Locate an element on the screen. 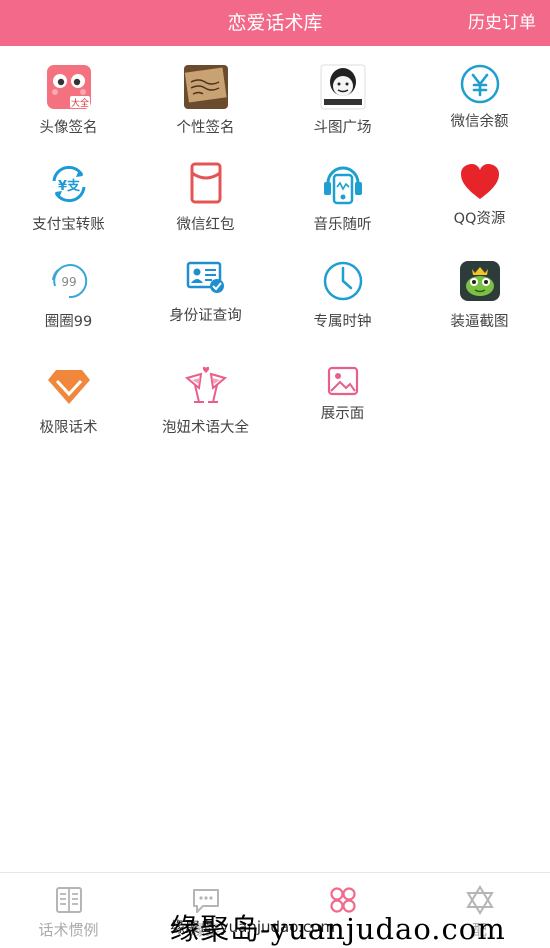  tab-pickup-lines: 话术惯例 is located at coordinates (68, 909).